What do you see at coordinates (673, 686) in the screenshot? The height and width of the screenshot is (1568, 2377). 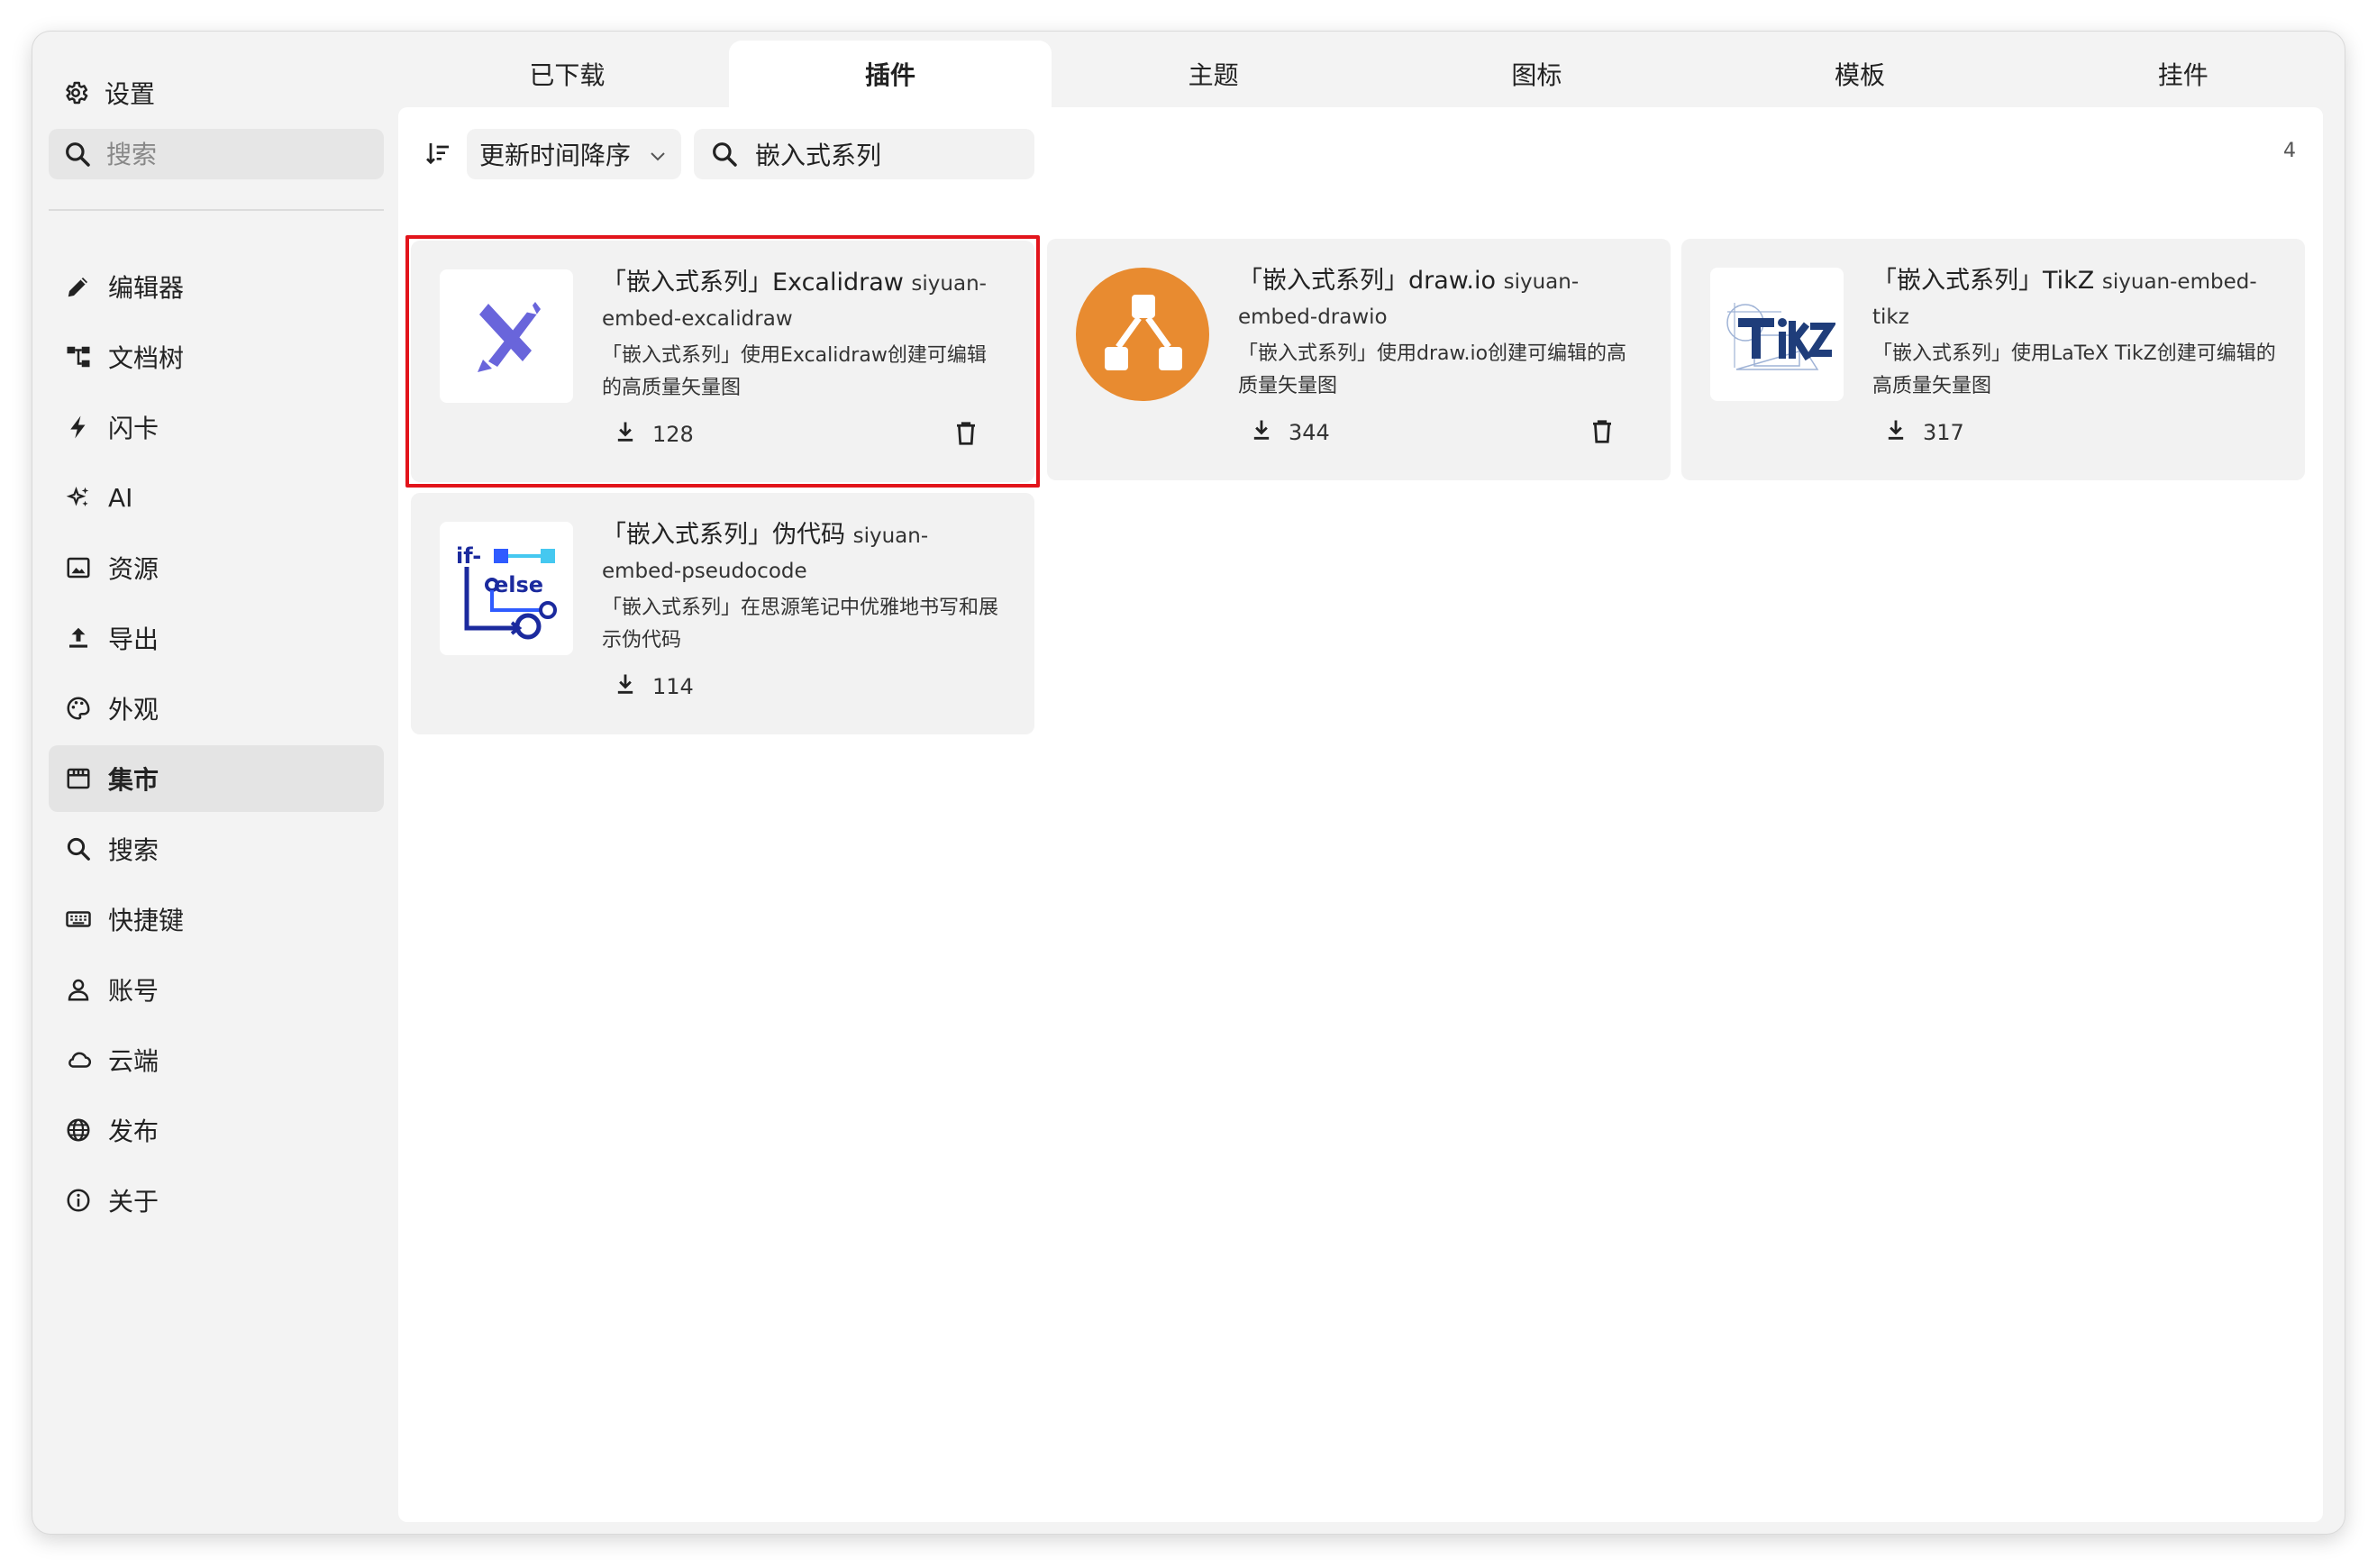 I see `download-count-value: 114` at bounding box center [673, 686].